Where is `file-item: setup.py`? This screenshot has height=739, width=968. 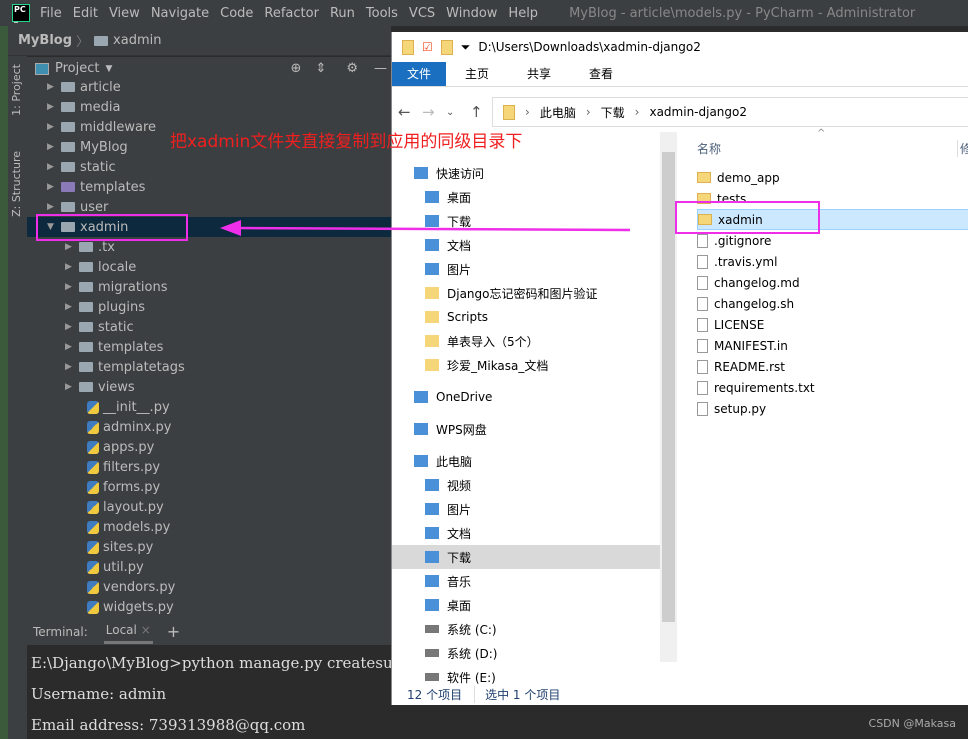
file-item: setup.py is located at coordinates (832, 408).